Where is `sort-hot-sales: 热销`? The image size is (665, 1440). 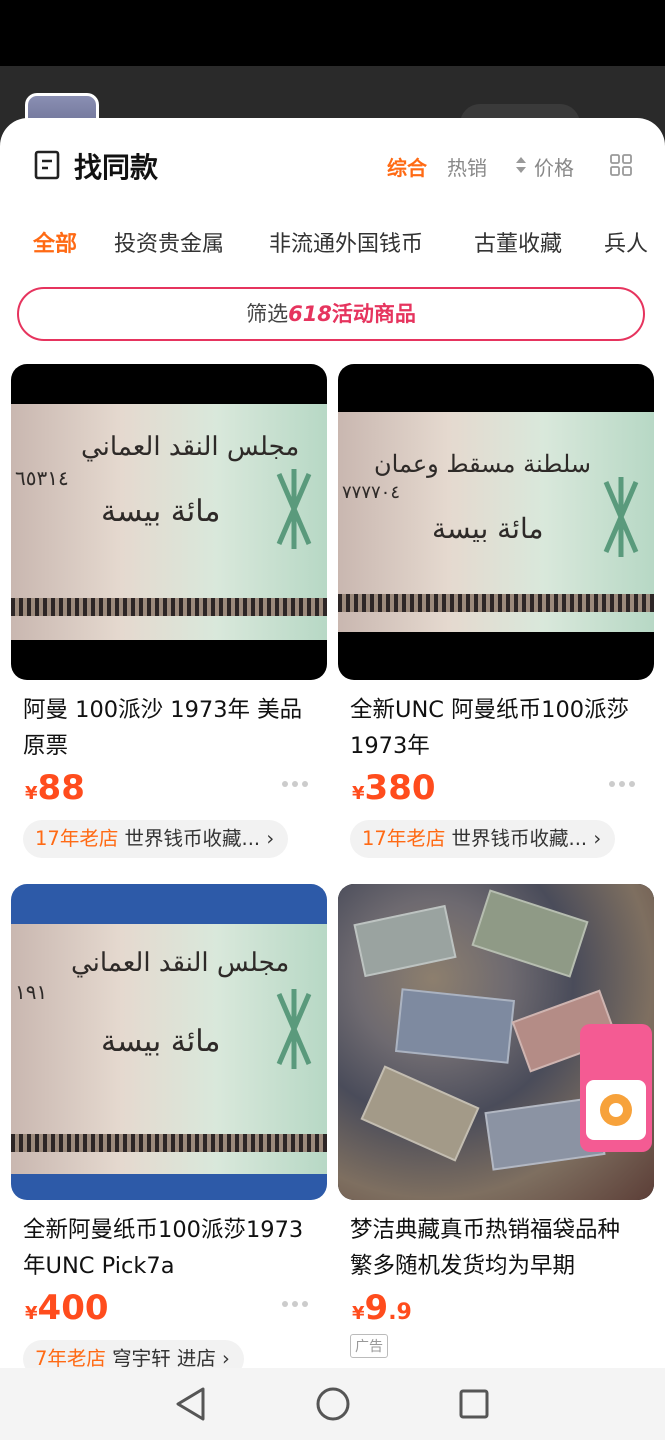 sort-hot-sales: 热销 is located at coordinates (467, 166).